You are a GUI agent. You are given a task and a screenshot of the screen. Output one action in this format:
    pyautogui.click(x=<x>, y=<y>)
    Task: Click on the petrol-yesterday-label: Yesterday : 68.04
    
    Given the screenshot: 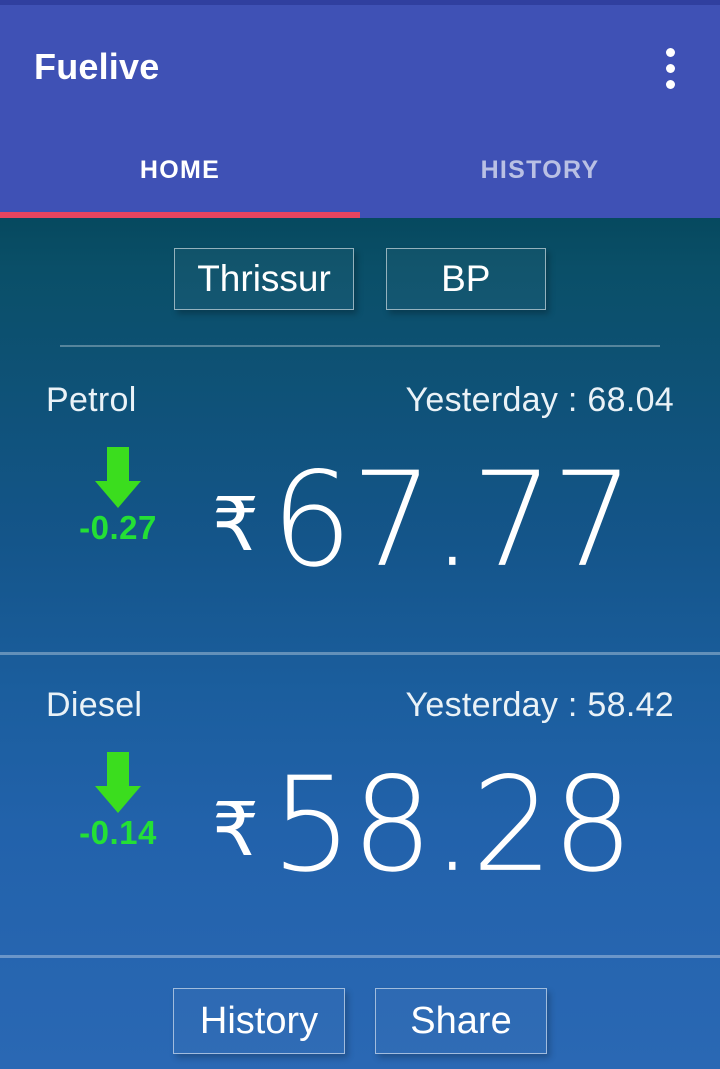 What is the action you would take?
    pyautogui.click(x=539, y=399)
    